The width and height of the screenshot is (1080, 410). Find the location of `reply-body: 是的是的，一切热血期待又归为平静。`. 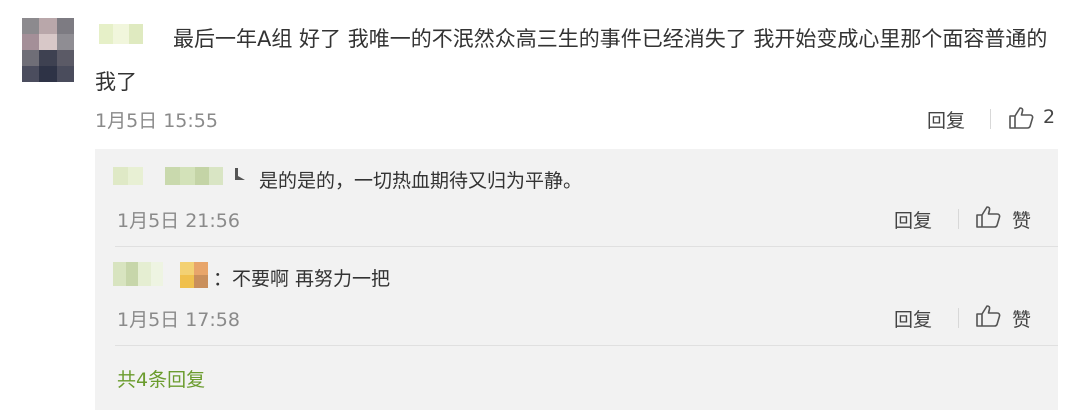

reply-body: 是的是的，一切热血期待又归为平静。 is located at coordinates (421, 181).